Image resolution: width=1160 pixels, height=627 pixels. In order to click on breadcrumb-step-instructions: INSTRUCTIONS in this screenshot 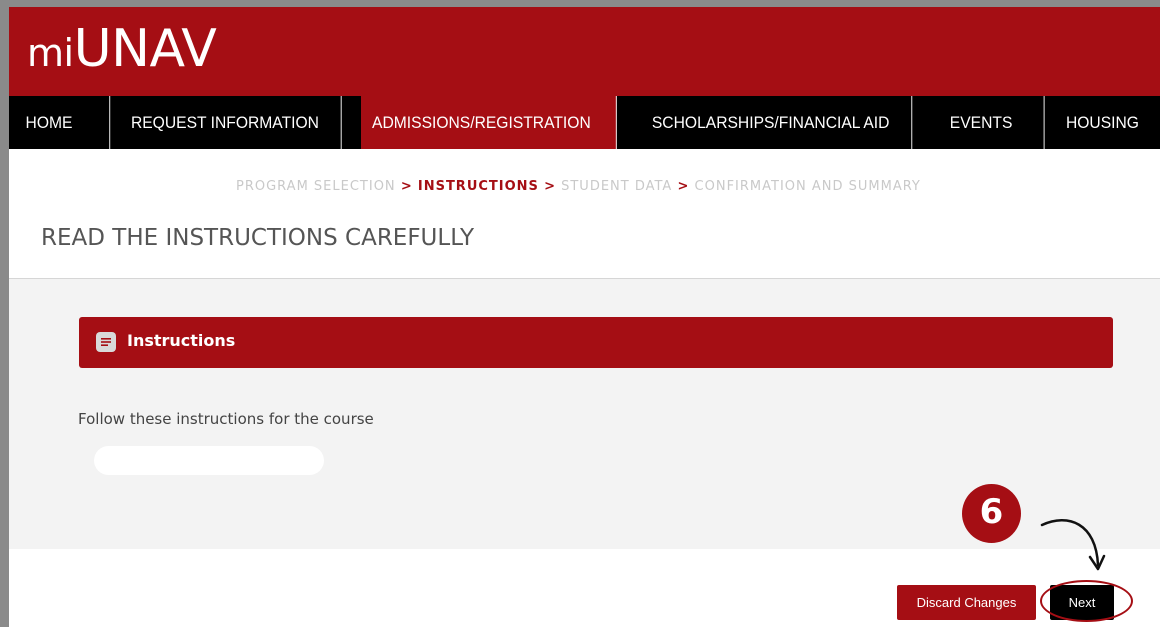, I will do `click(478, 186)`.